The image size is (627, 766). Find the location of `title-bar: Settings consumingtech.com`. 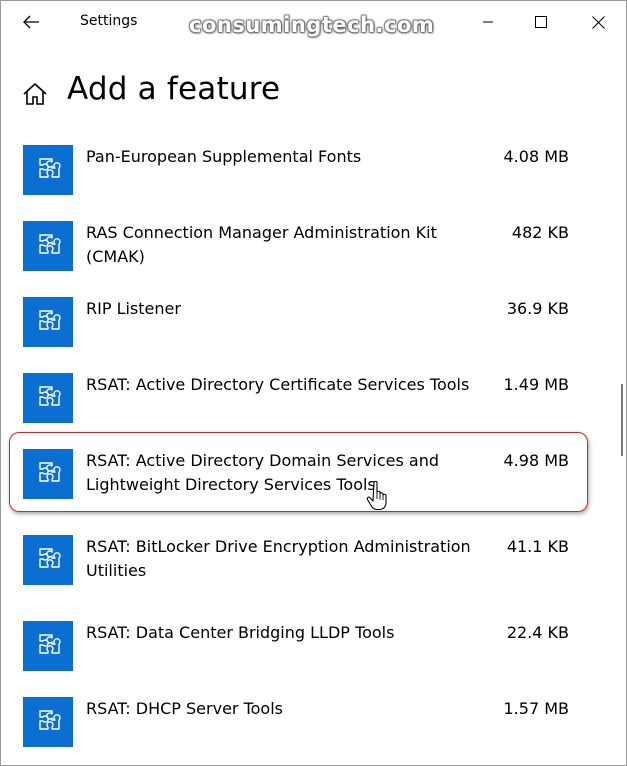

title-bar: Settings consumingtech.com is located at coordinates (313, 22).